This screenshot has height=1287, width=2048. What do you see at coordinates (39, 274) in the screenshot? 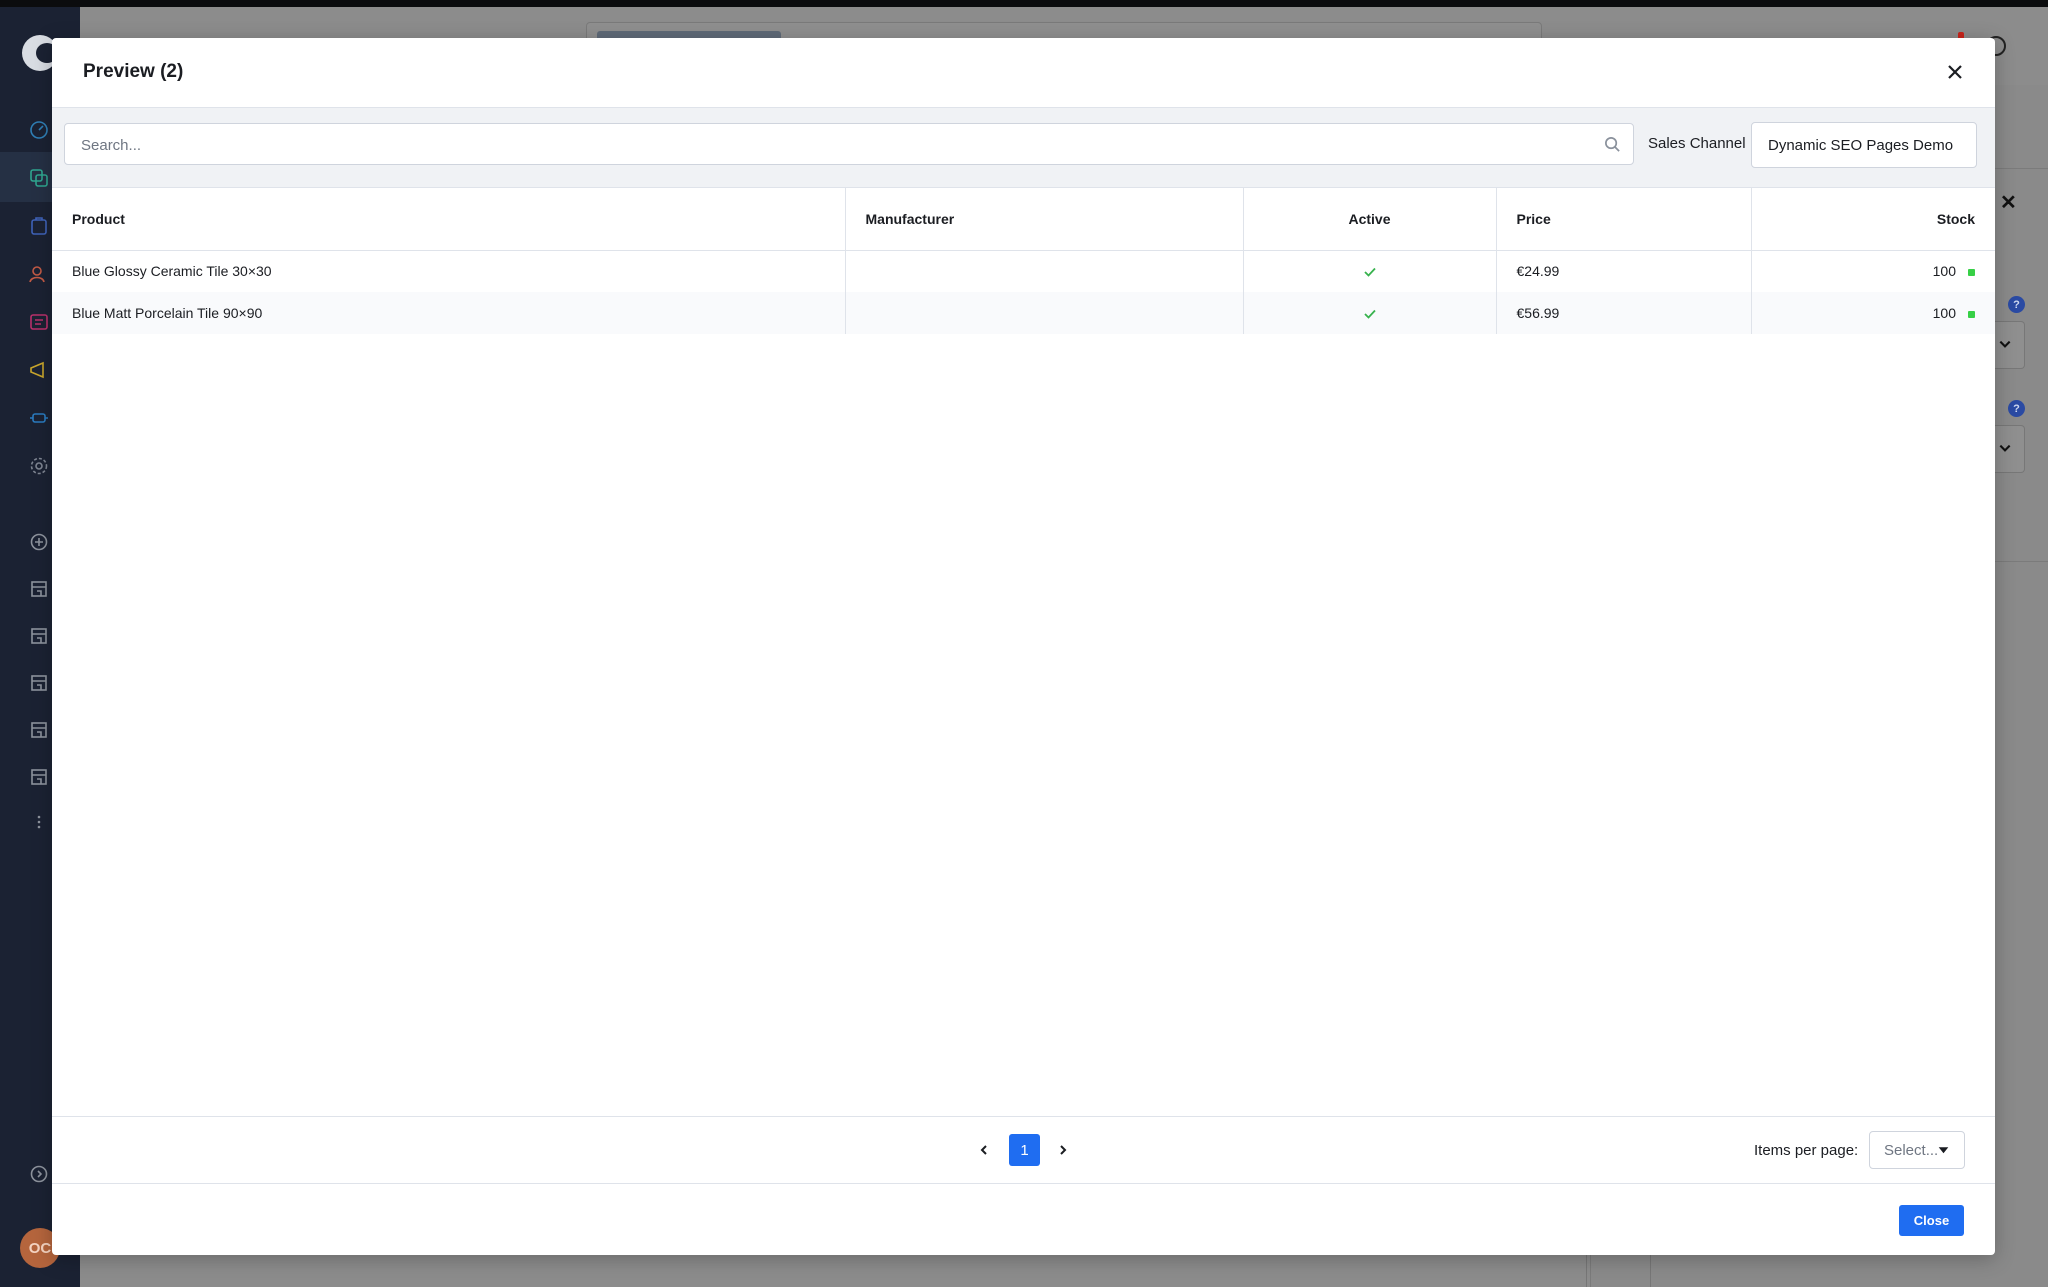
I see `customers-icon` at bounding box center [39, 274].